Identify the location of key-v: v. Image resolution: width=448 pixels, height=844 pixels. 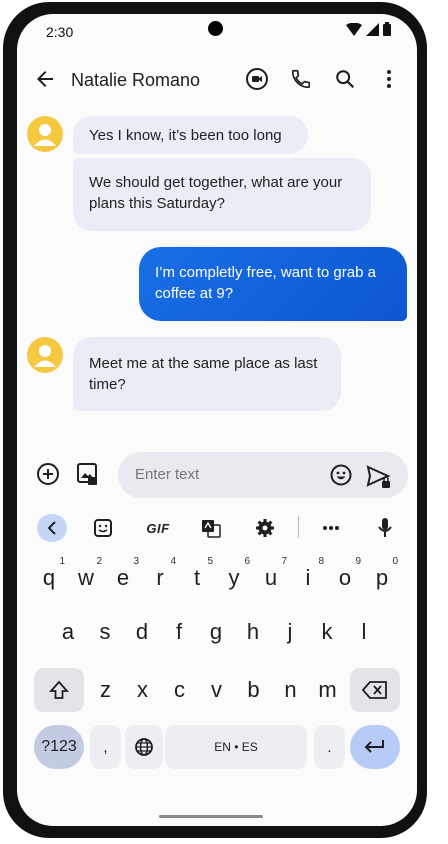
(216, 690).